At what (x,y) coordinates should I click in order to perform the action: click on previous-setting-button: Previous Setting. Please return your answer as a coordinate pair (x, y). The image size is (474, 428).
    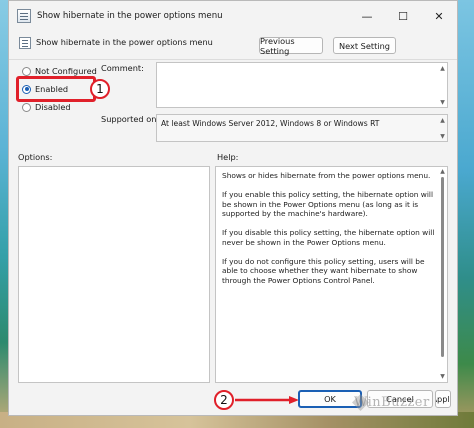
    Looking at the image, I should click on (291, 46).